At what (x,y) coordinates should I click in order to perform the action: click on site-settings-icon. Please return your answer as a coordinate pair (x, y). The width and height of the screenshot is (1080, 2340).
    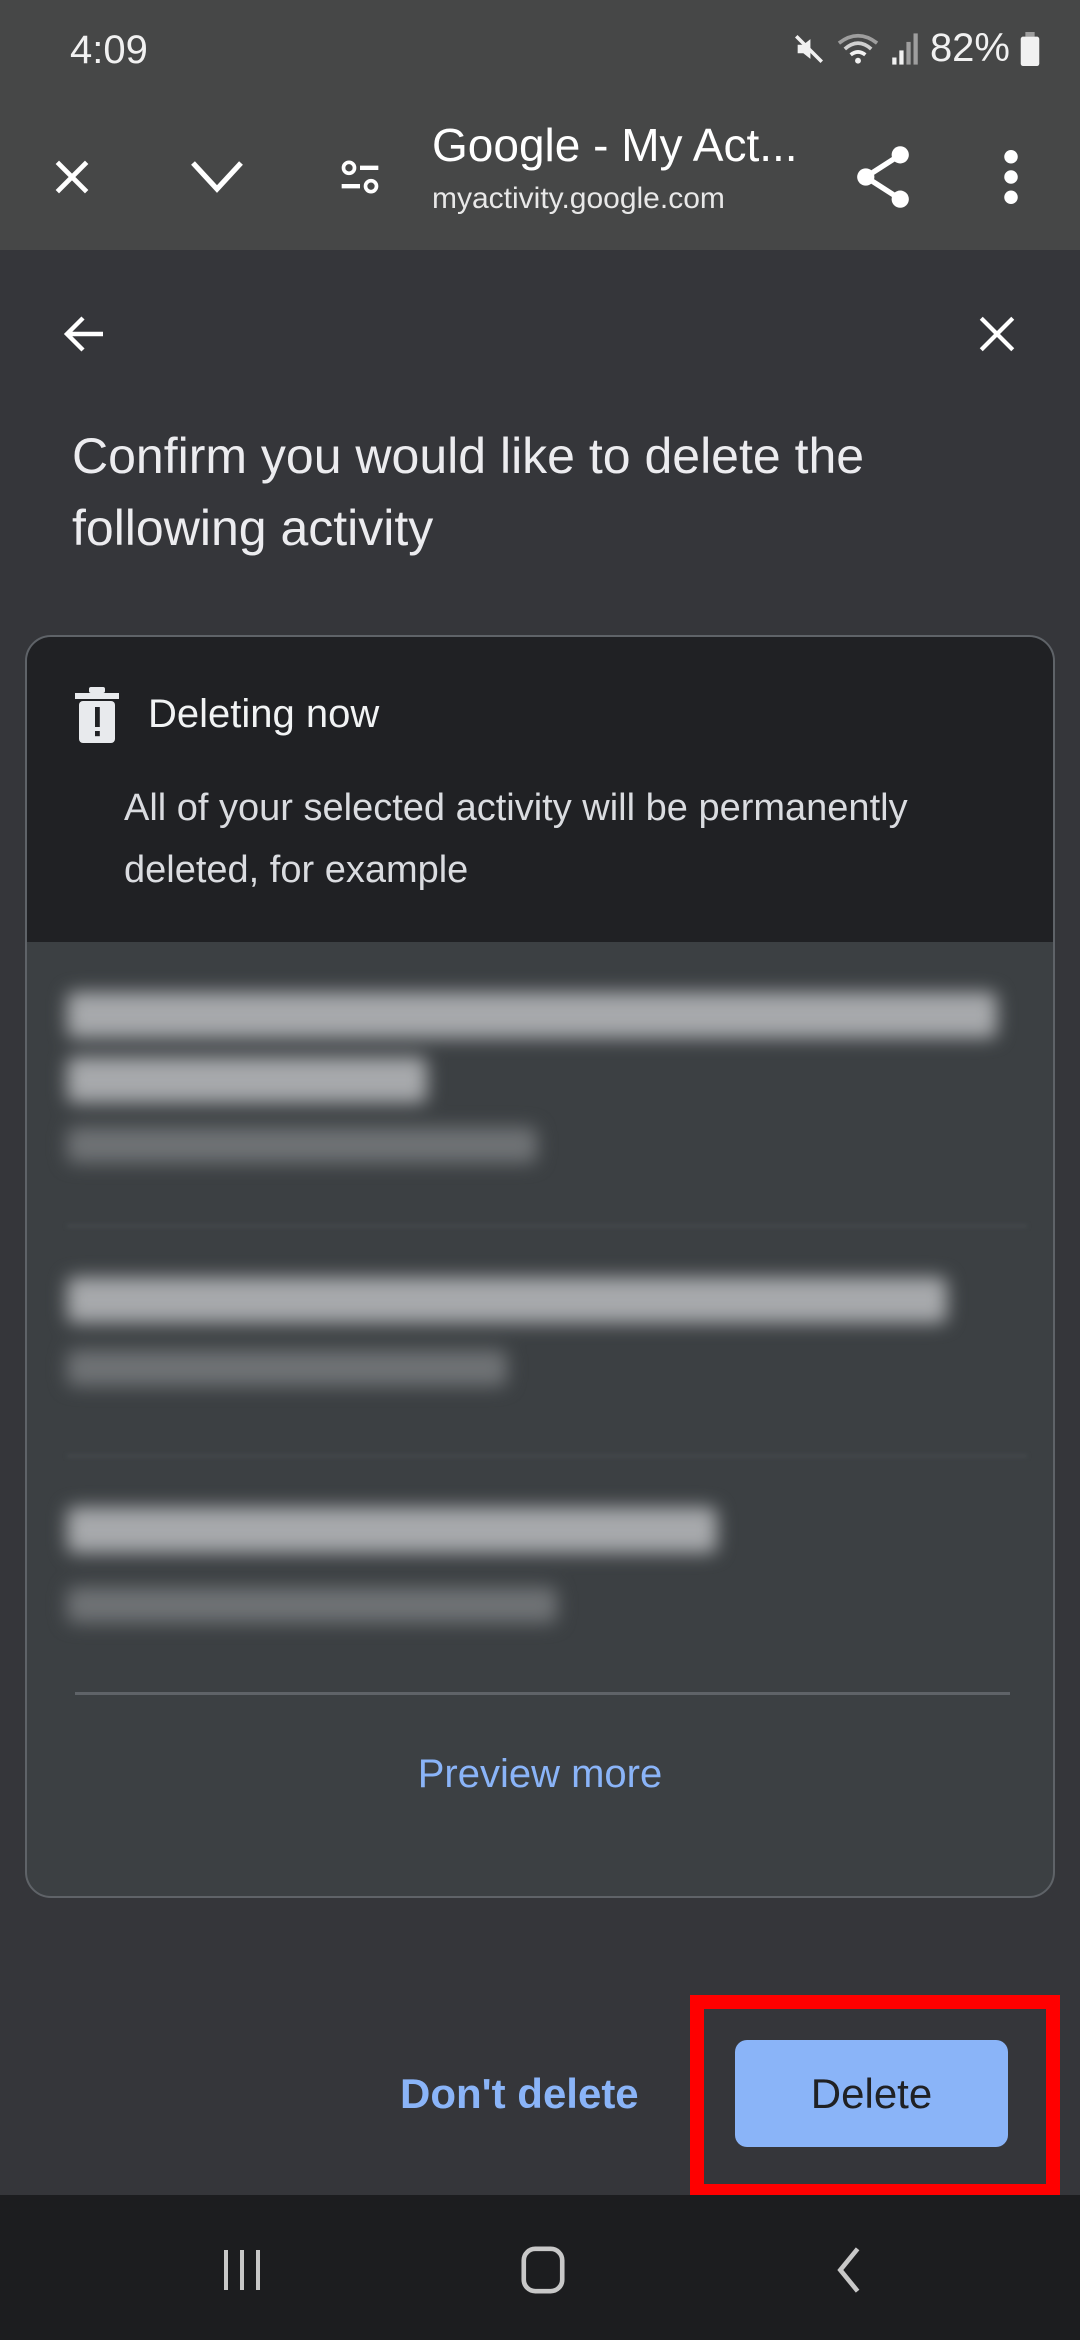
    Looking at the image, I should click on (360, 177).